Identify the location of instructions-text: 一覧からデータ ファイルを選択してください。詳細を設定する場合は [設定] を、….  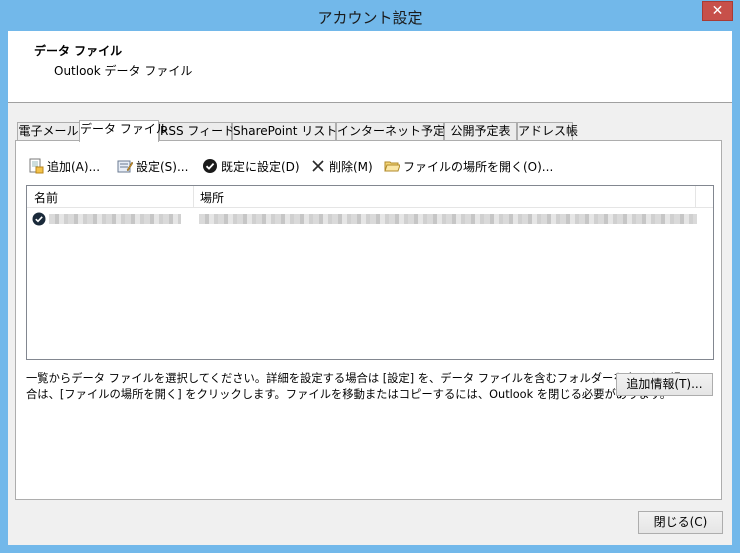
(354, 387).